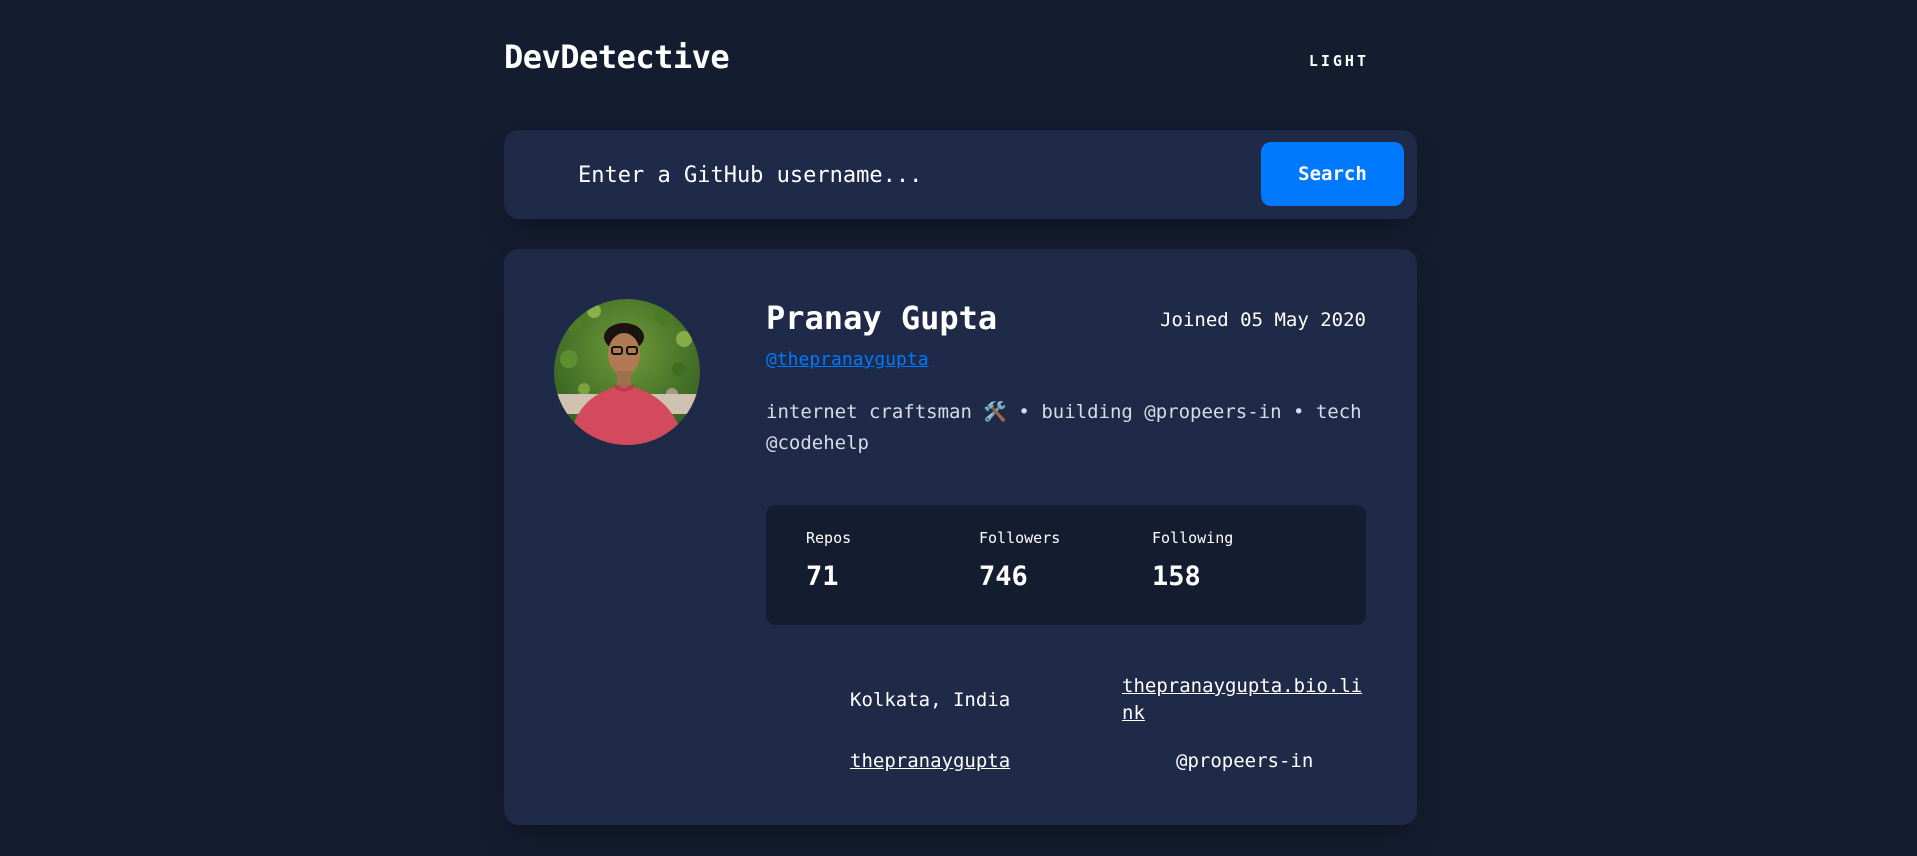 The image size is (1917, 856). I want to click on joined-date: Joined 05 May 2020, so click(1263, 320).